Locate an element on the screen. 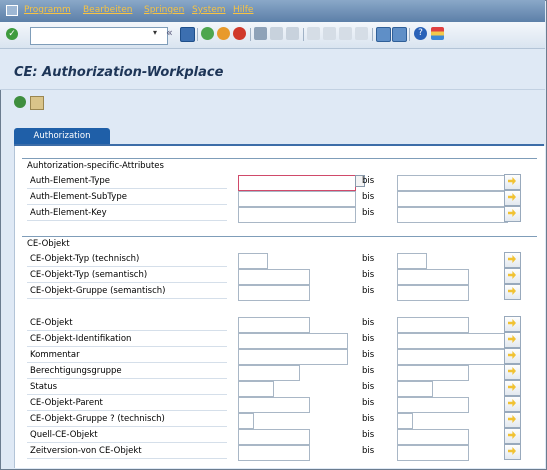 The height and width of the screenshot is (470, 547). history-icon: « is located at coordinates (172, 32).